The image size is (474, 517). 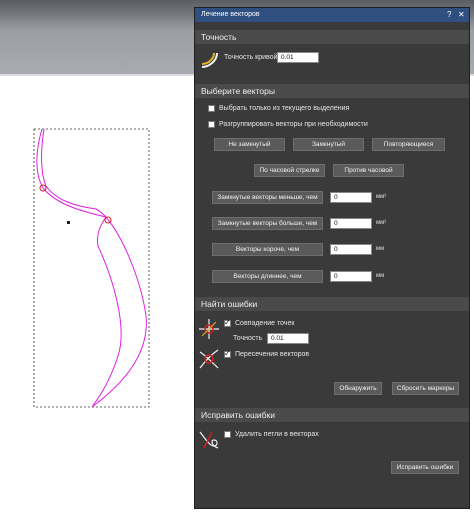 I want to click on curve-accuracy-icon, so click(x=209, y=60).